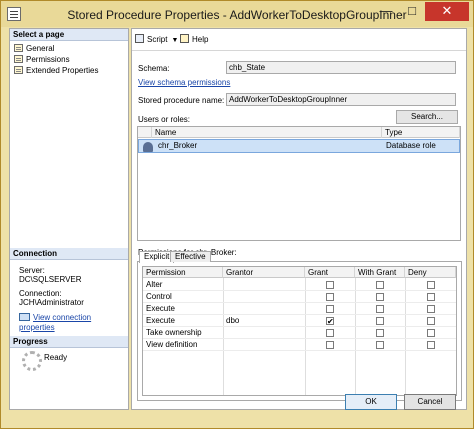 The image size is (474, 429). Describe the element at coordinates (73, 323) in the screenshot. I see `view-connection-properties-link: View connection properties` at that location.